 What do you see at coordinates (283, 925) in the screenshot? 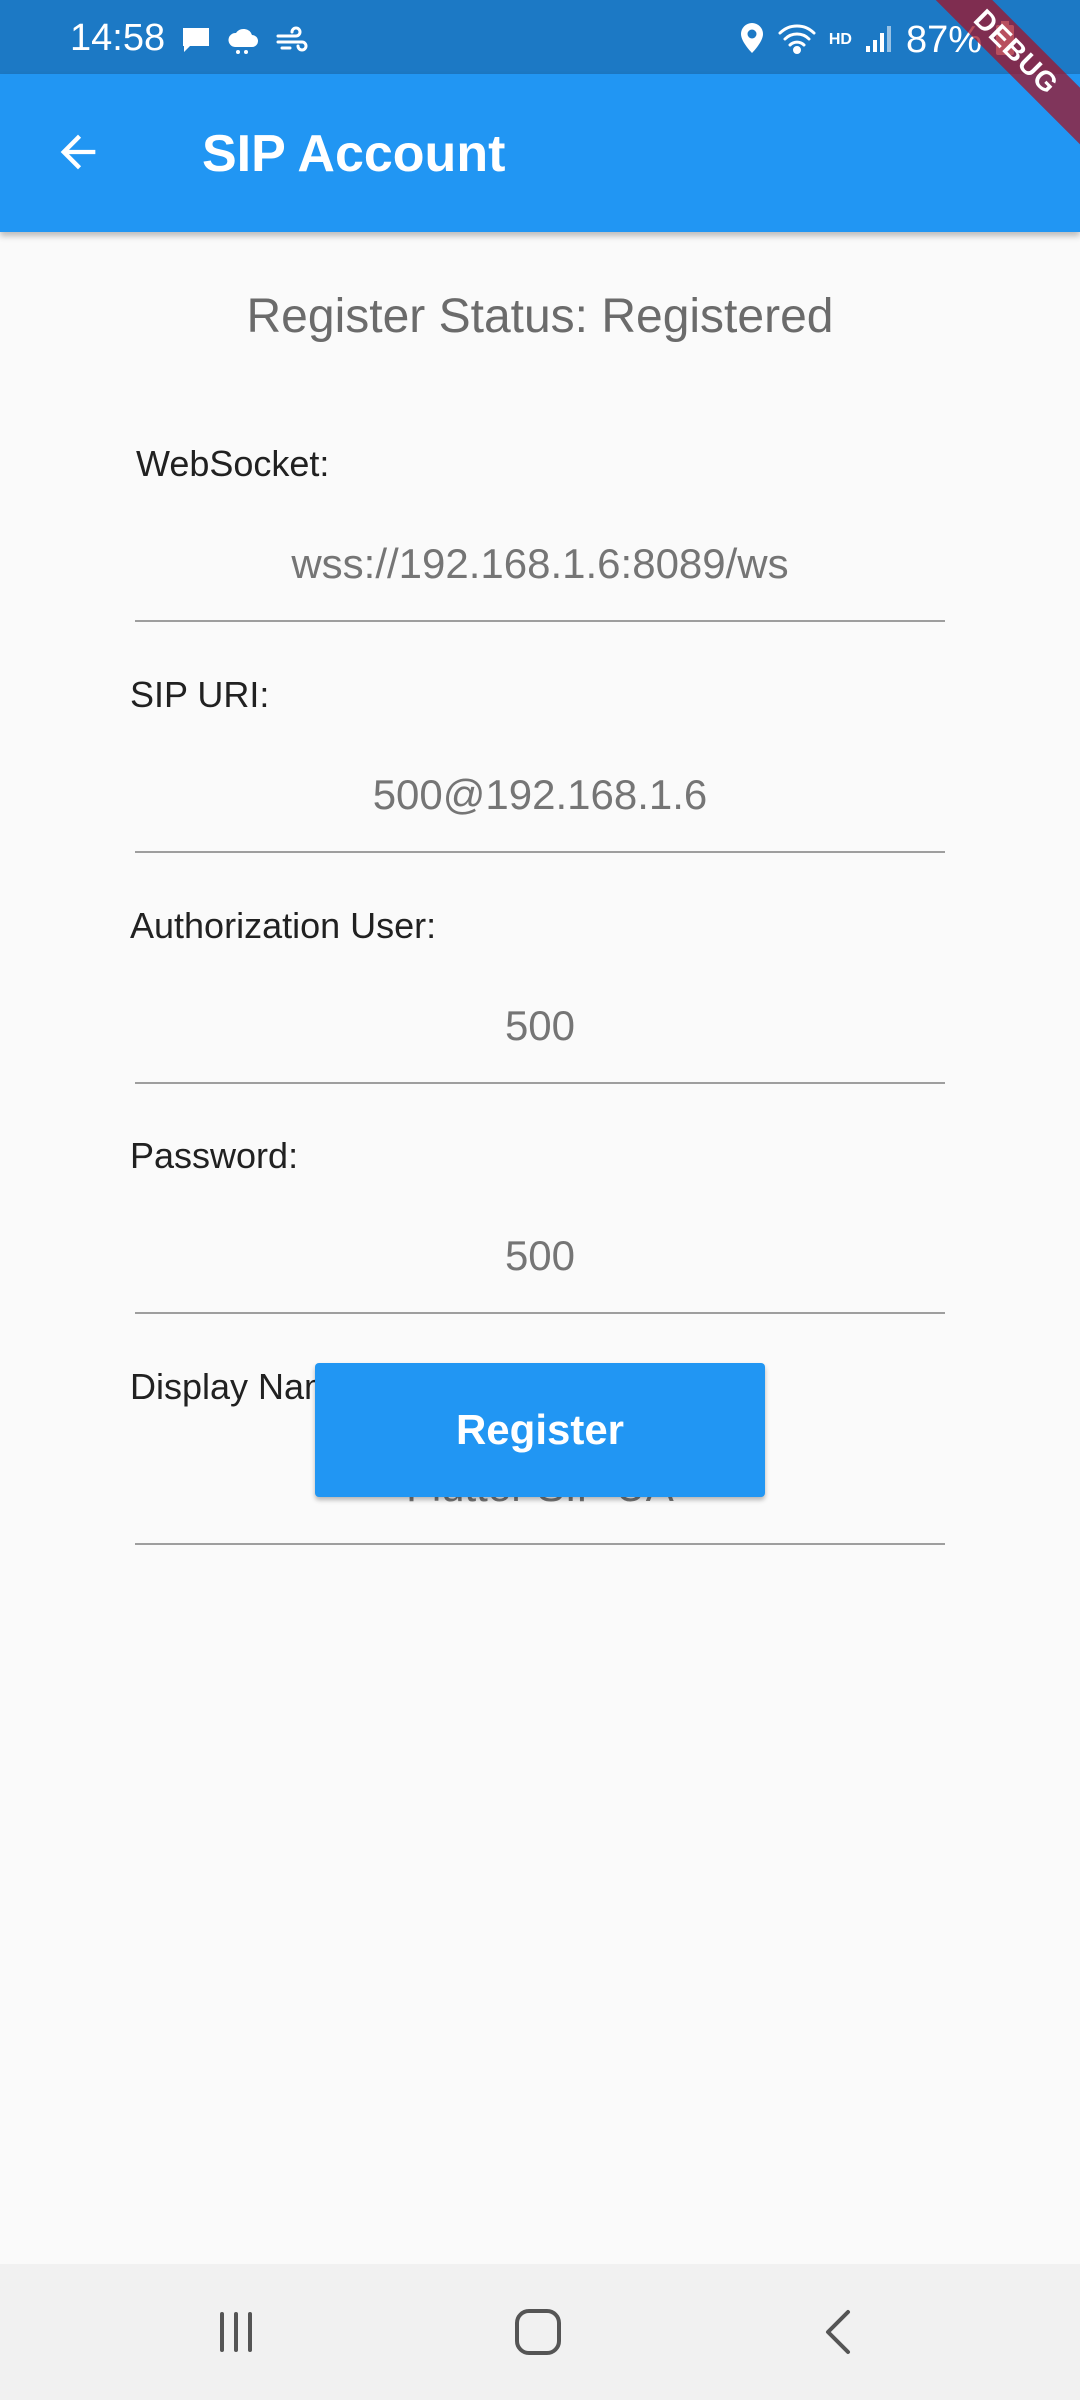
I see `auth-user-label: Authorization User:` at bounding box center [283, 925].